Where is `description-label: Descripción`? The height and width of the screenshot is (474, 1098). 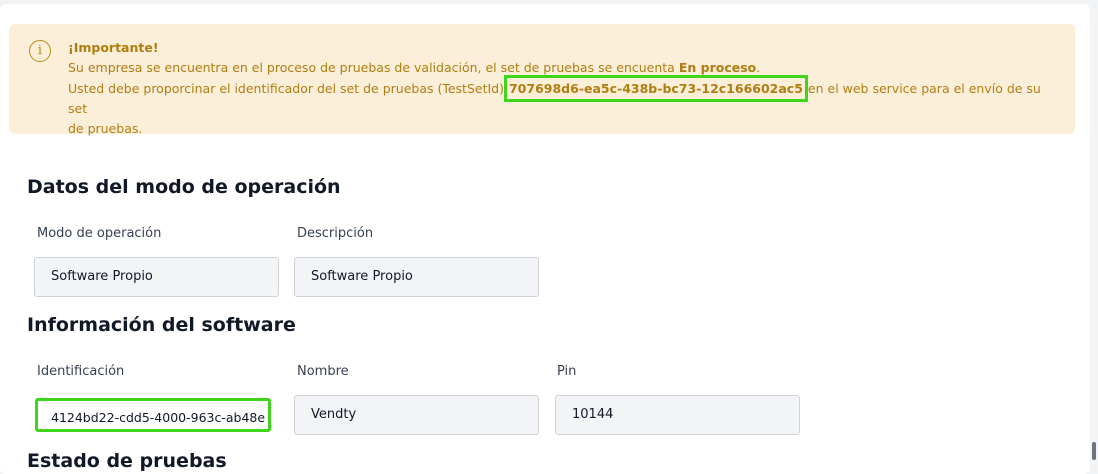
description-label: Descripción is located at coordinates (335, 233).